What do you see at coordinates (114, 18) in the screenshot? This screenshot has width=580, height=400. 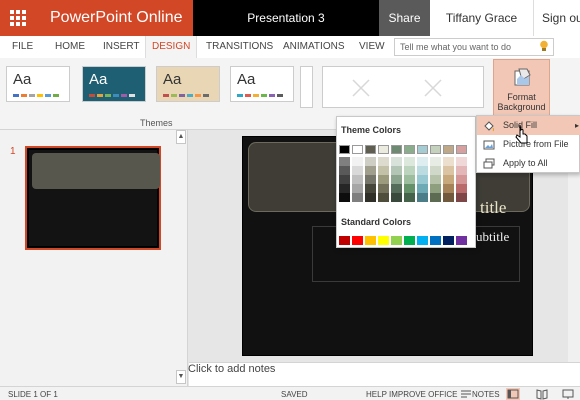 I see `app-name: PowerPoint Online` at bounding box center [114, 18].